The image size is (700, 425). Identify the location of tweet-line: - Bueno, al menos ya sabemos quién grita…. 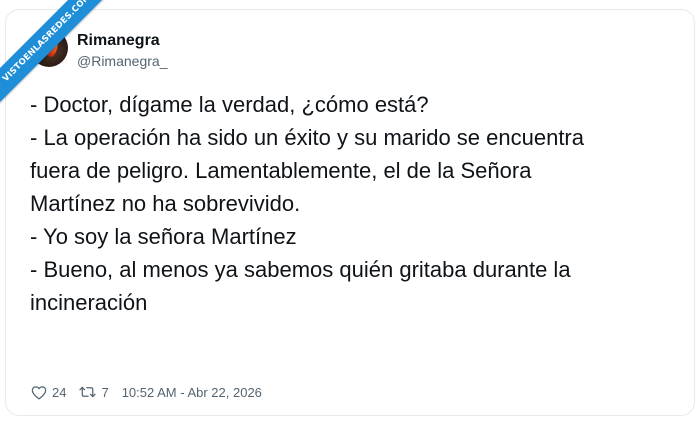
(300, 269).